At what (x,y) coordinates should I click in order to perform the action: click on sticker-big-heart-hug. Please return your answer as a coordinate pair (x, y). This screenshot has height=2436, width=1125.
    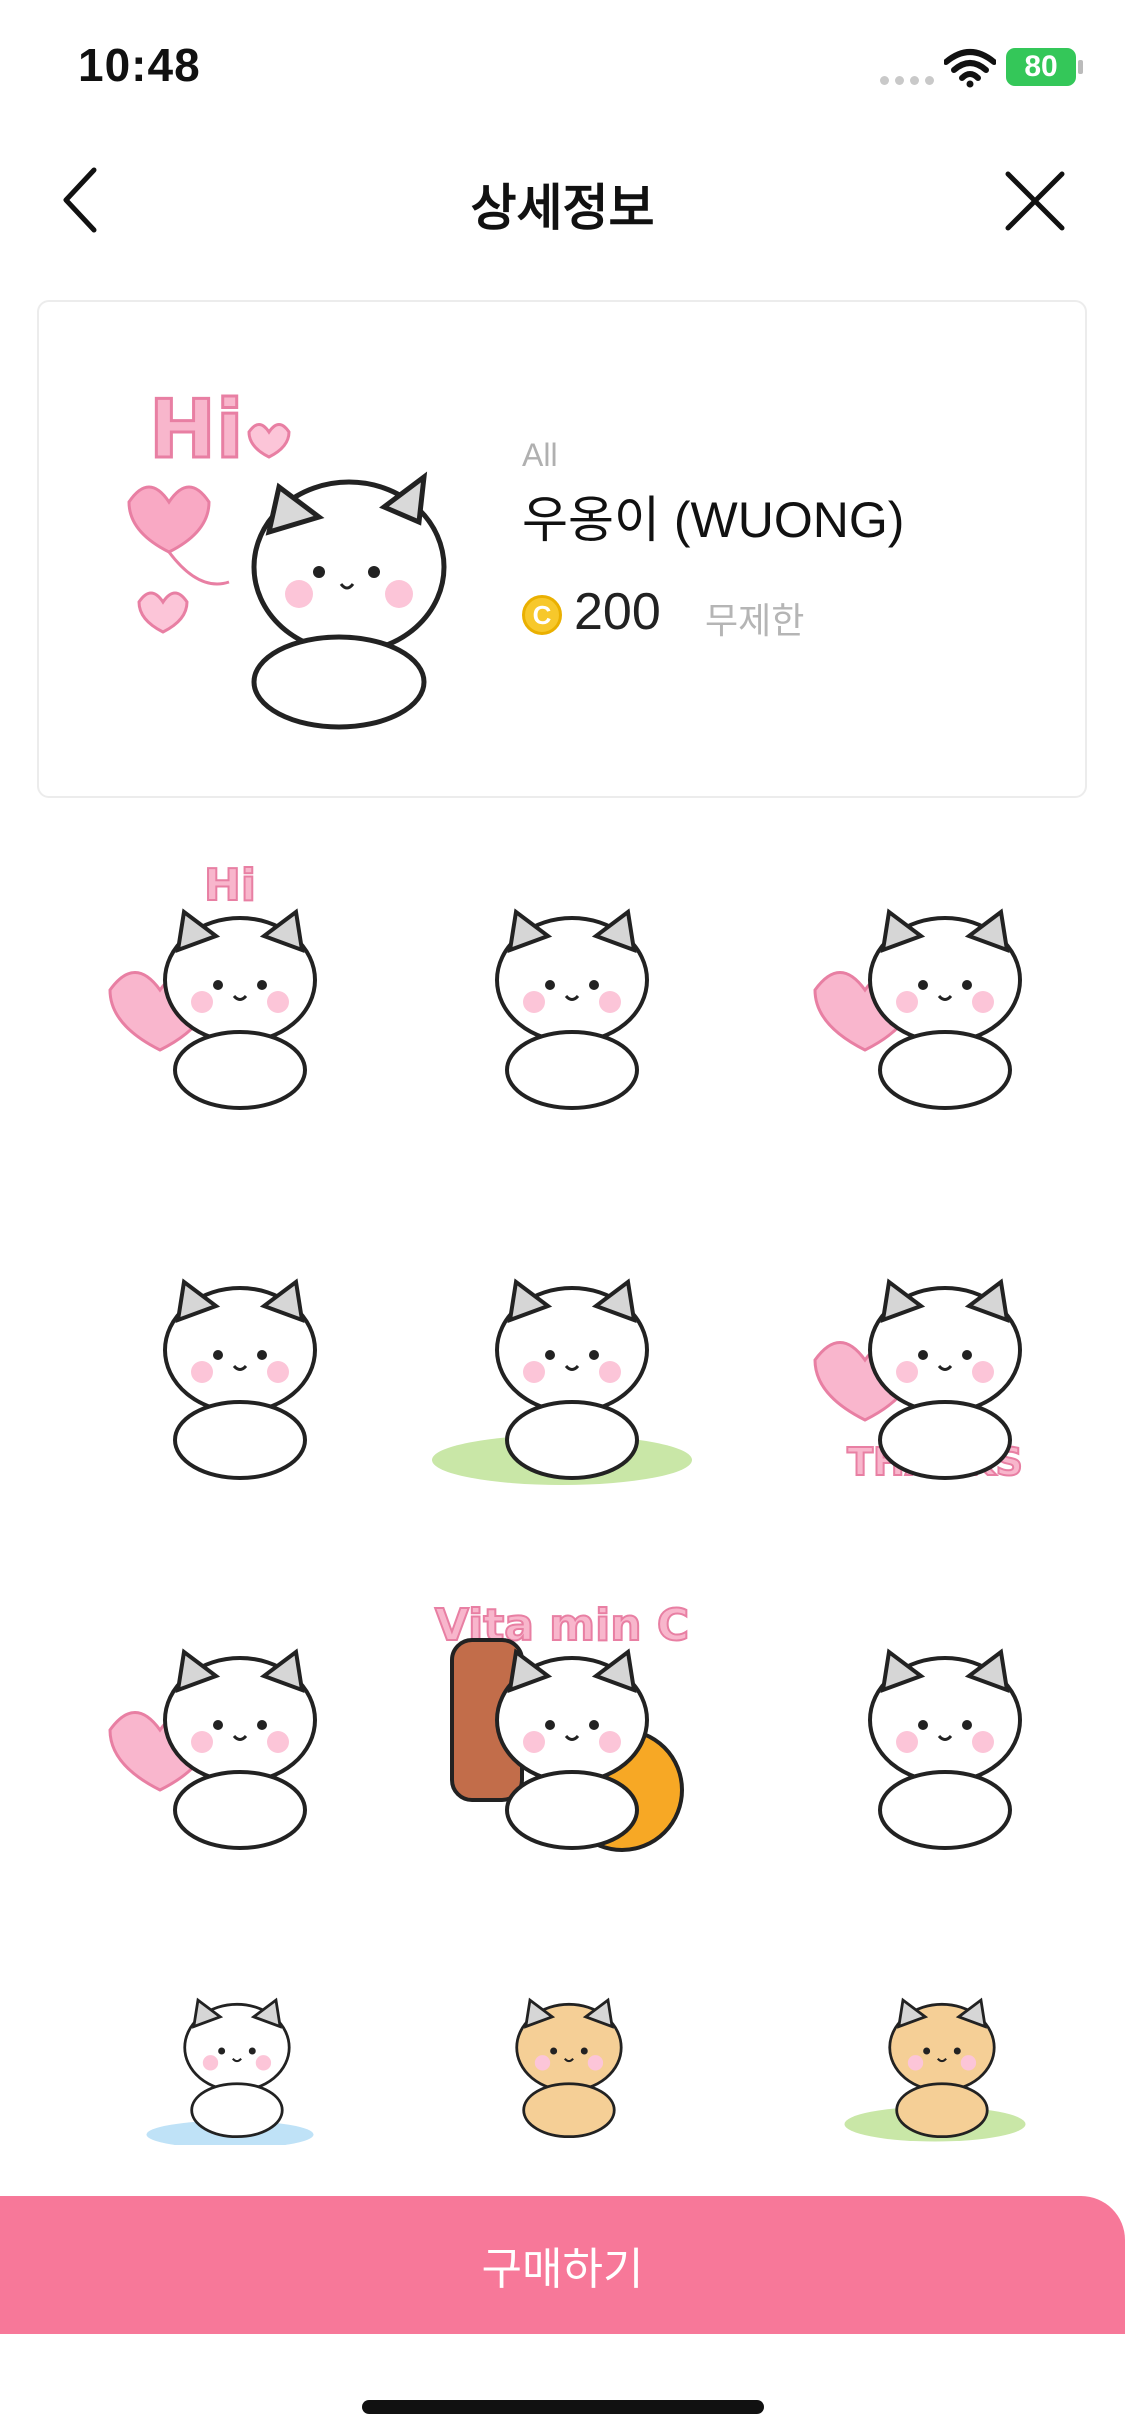
    Looking at the image, I should click on (230, 1720).